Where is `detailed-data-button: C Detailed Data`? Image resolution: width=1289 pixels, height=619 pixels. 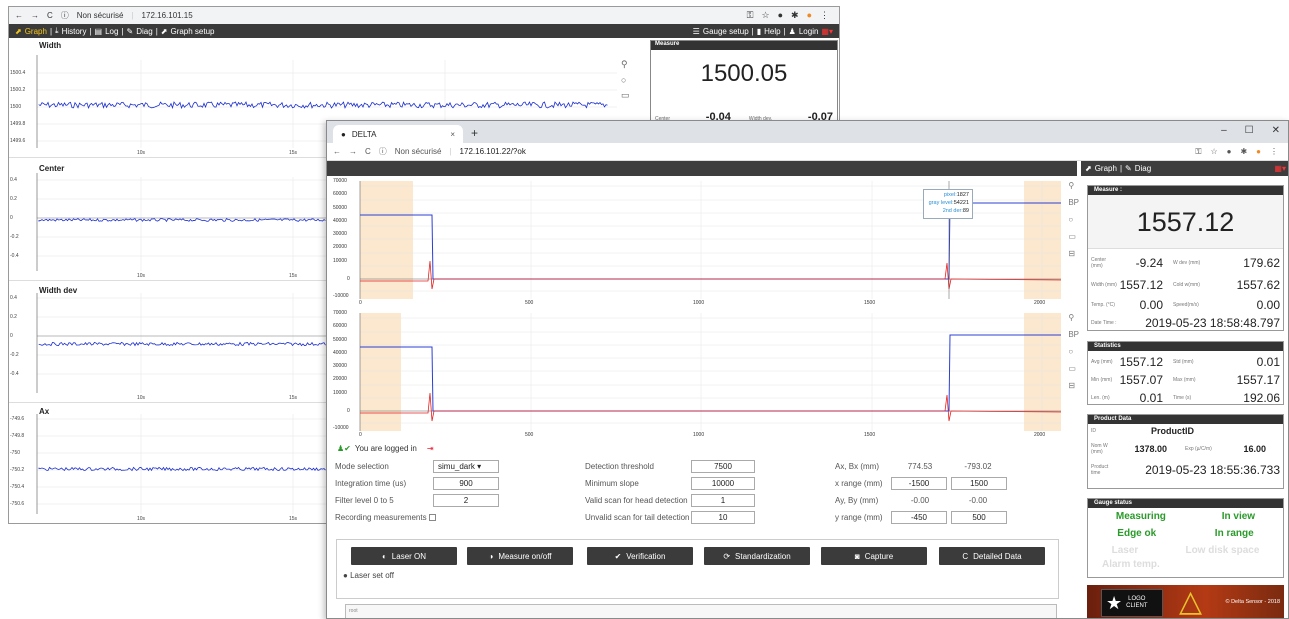
detailed-data-button: C Detailed Data is located at coordinates (992, 556).